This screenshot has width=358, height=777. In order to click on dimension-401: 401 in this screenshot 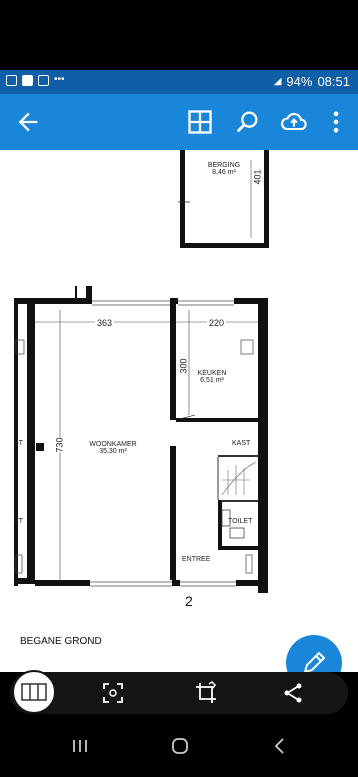, I will do `click(257, 177)`.